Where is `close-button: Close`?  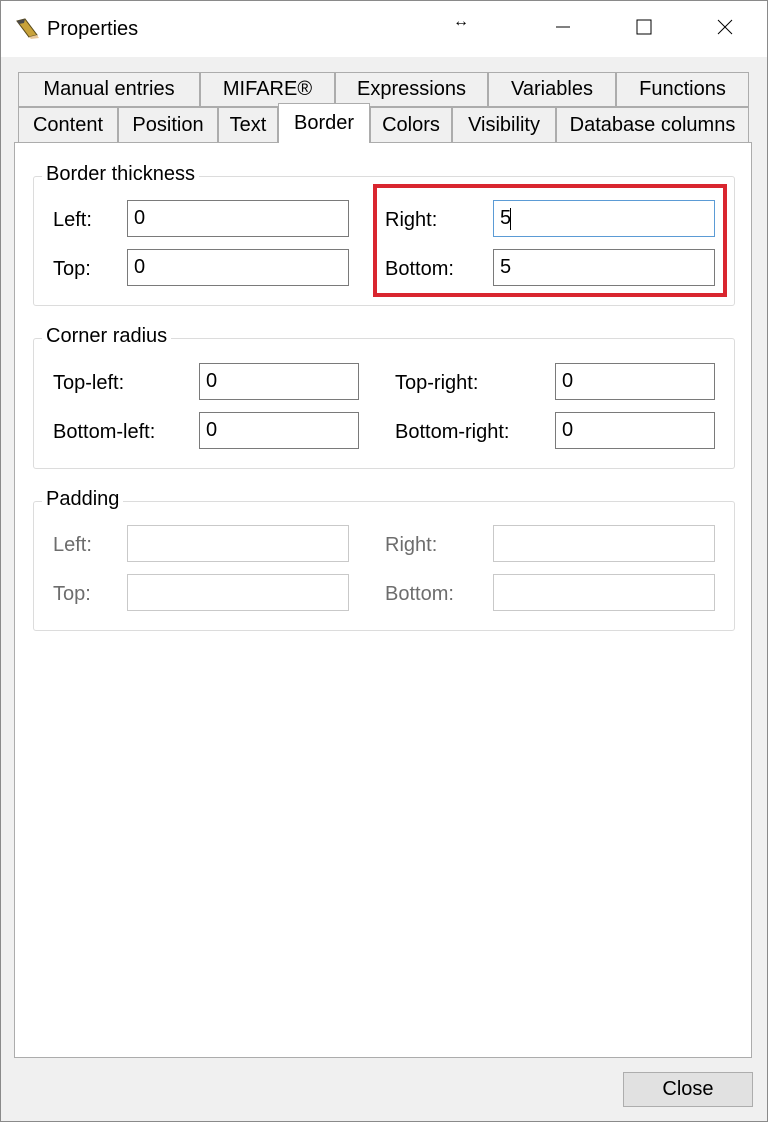
close-button: Close is located at coordinates (688, 1089).